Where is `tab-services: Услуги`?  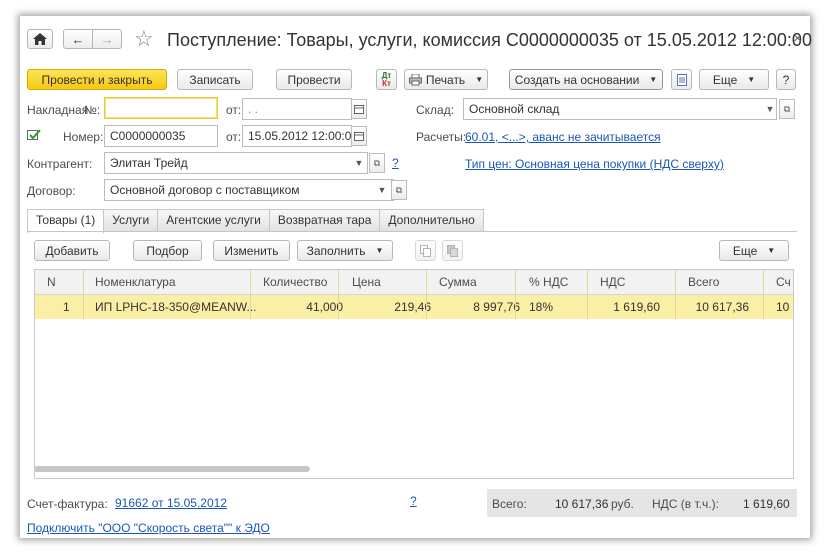 tab-services: Услуги is located at coordinates (131, 220).